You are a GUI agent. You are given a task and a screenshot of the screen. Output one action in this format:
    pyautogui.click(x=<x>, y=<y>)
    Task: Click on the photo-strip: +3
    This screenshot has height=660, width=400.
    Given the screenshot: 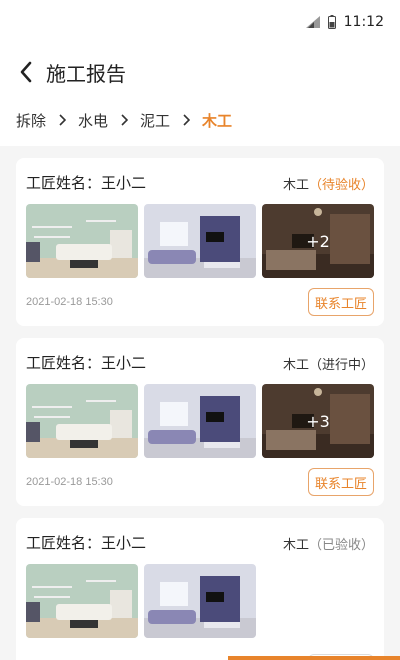 What is the action you would take?
    pyautogui.click(x=200, y=421)
    